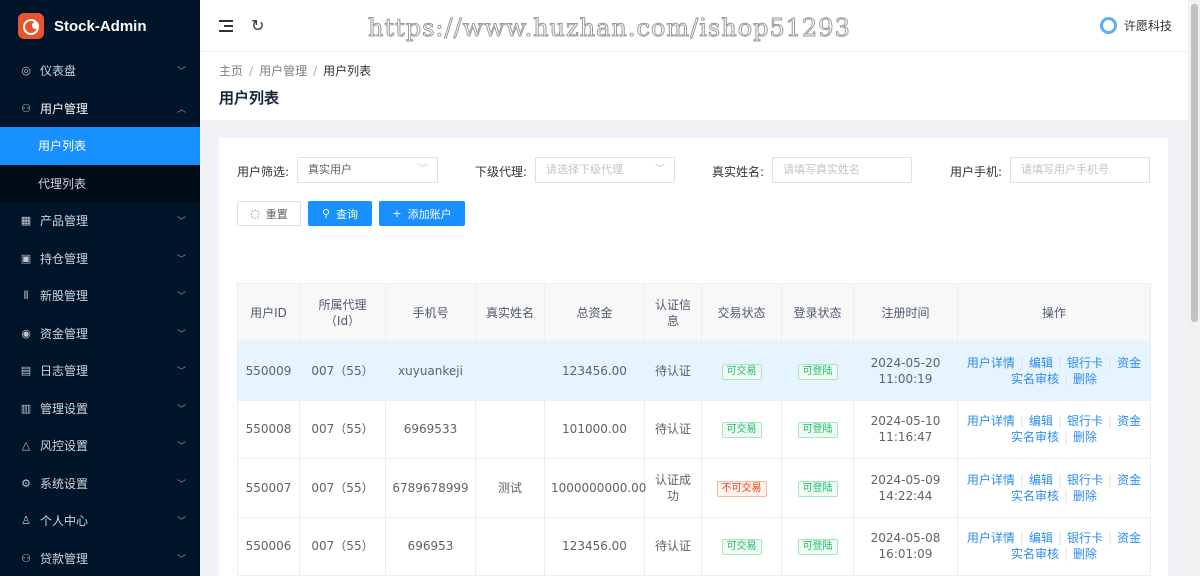  I want to click on phone-label: 用户手机:, so click(976, 172).